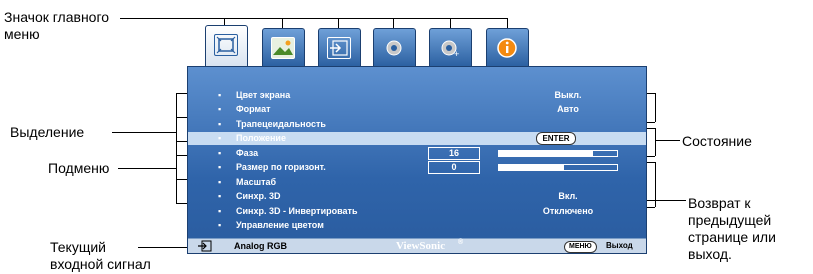 This screenshot has height=274, width=813. I want to click on source-icon, so click(339, 48).